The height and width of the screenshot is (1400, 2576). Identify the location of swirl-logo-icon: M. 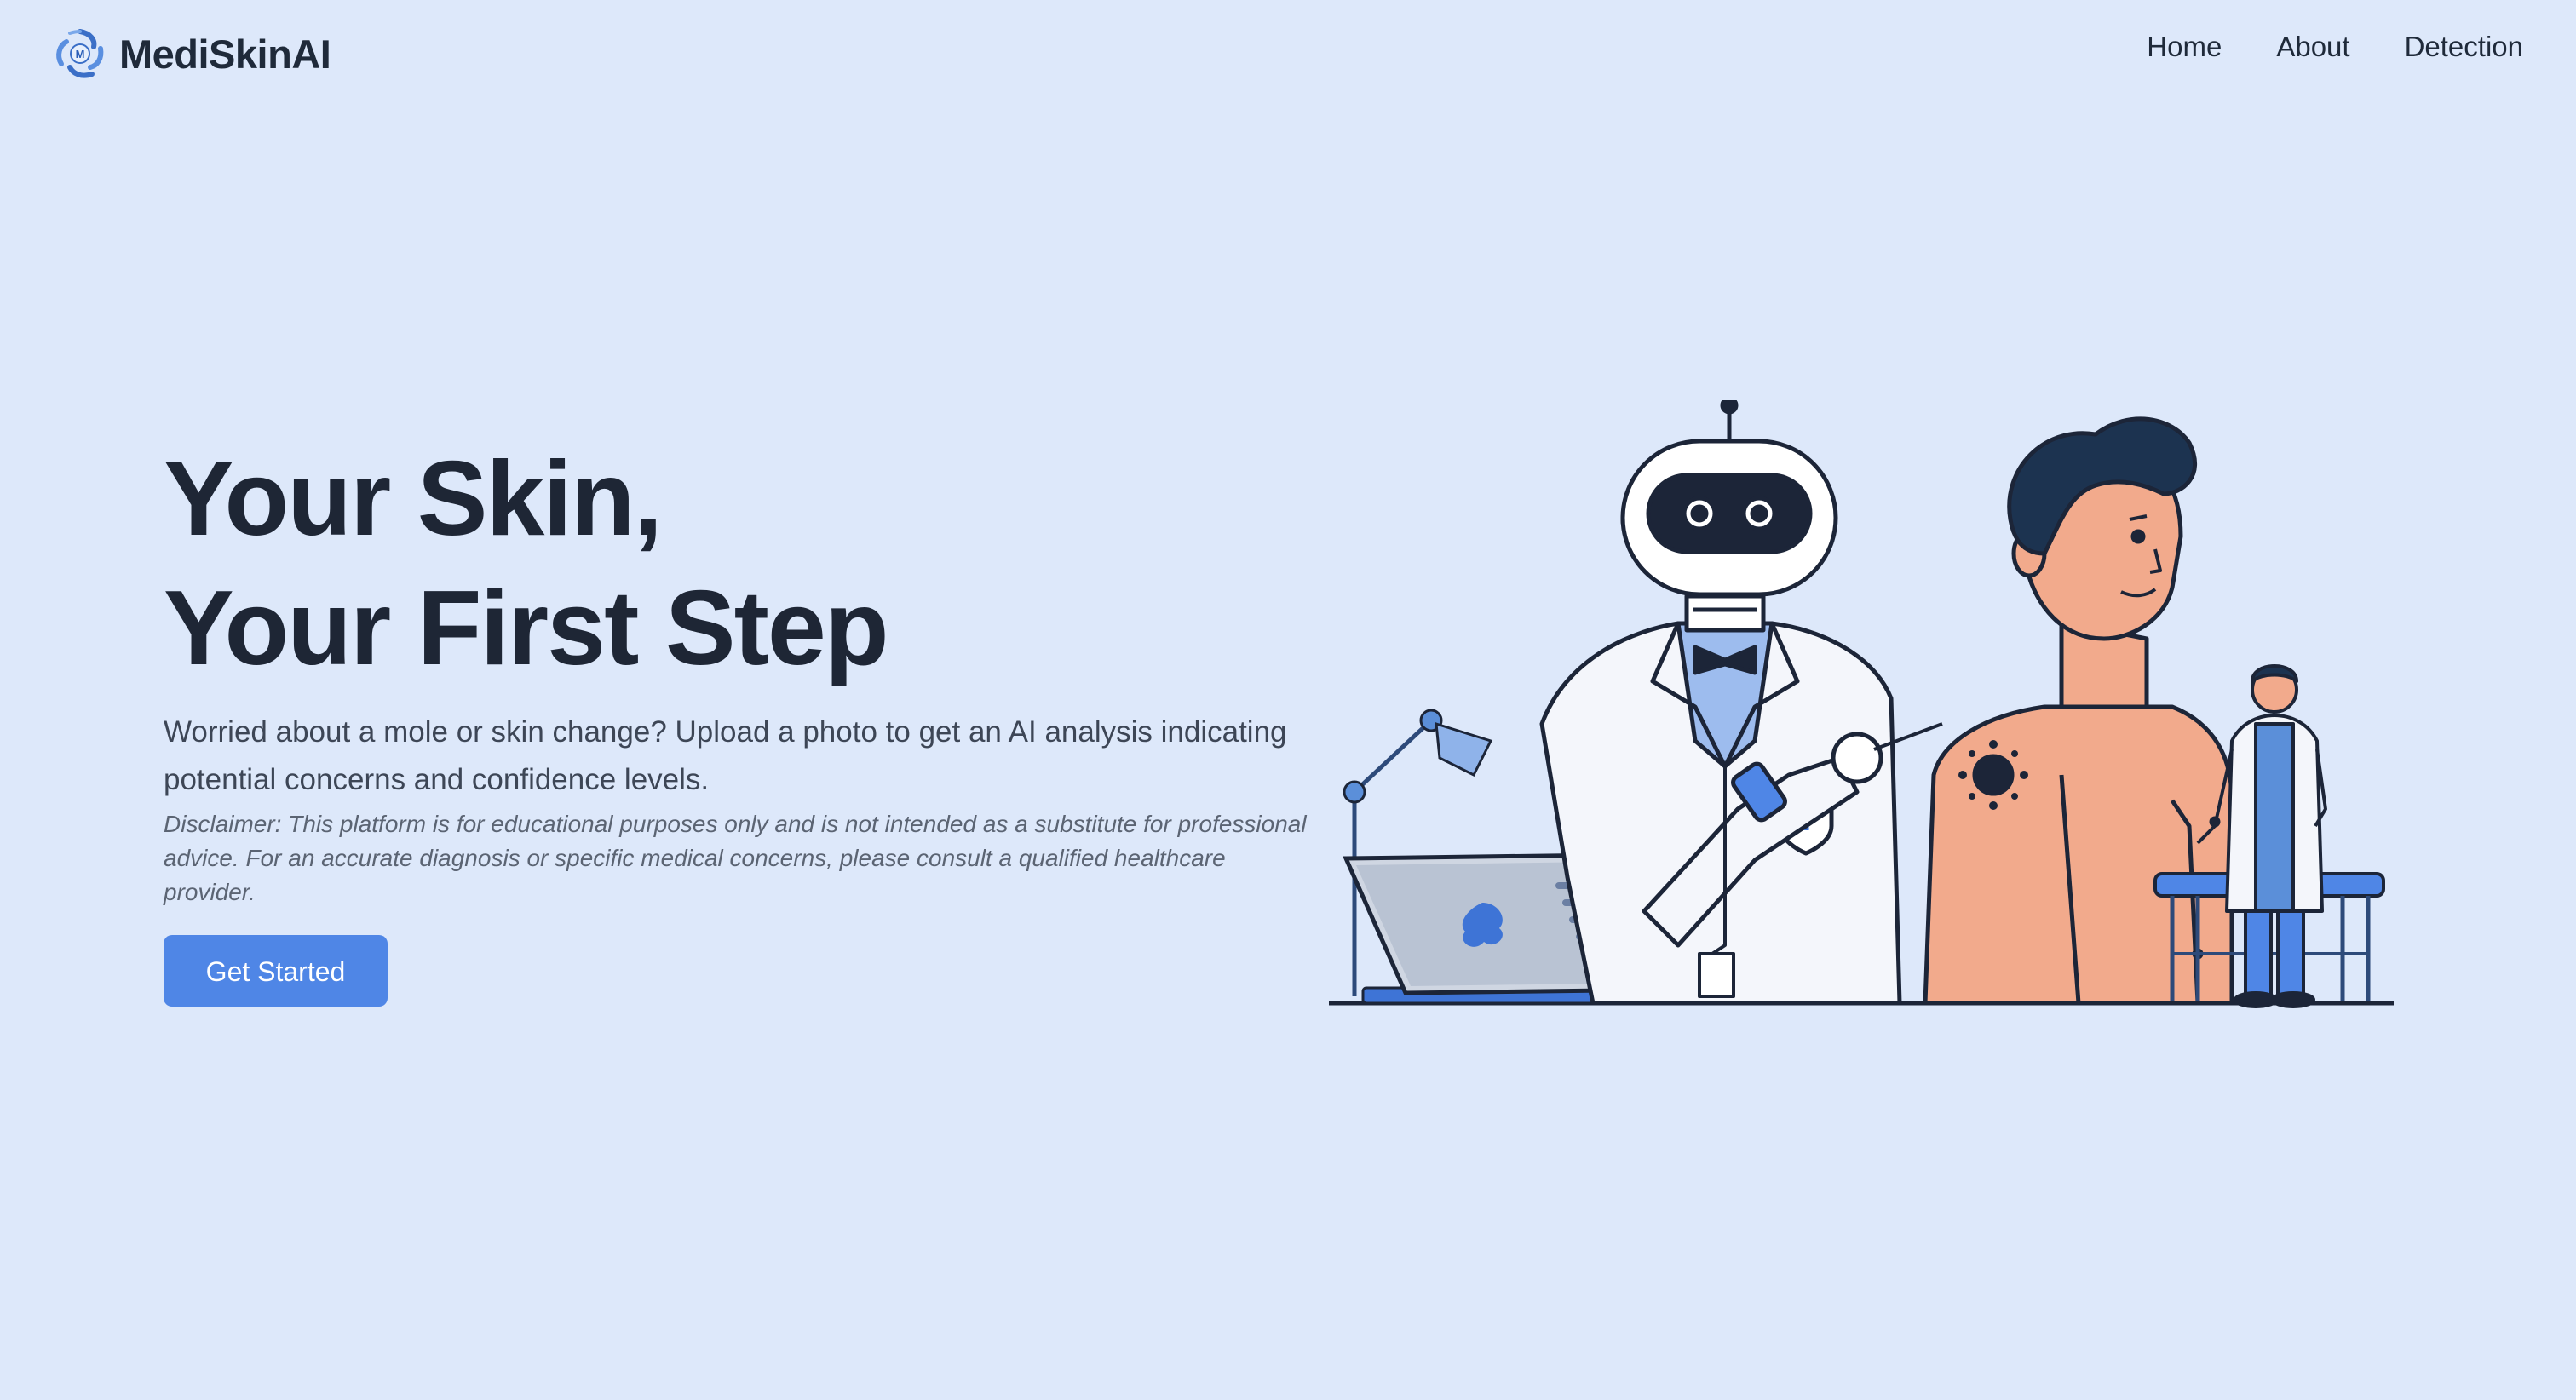
(80, 54).